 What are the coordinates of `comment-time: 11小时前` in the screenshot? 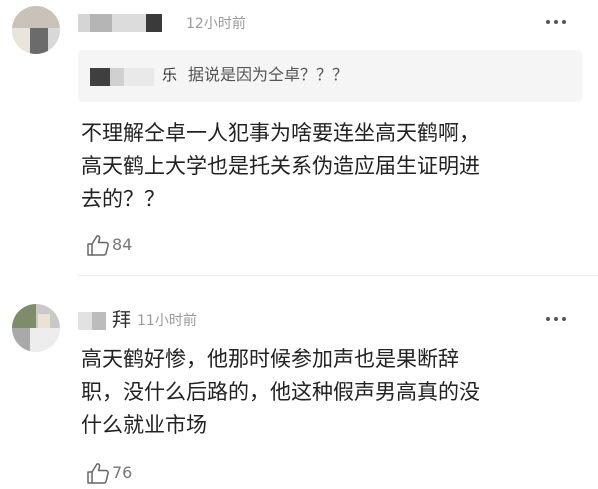 It's located at (167, 321).